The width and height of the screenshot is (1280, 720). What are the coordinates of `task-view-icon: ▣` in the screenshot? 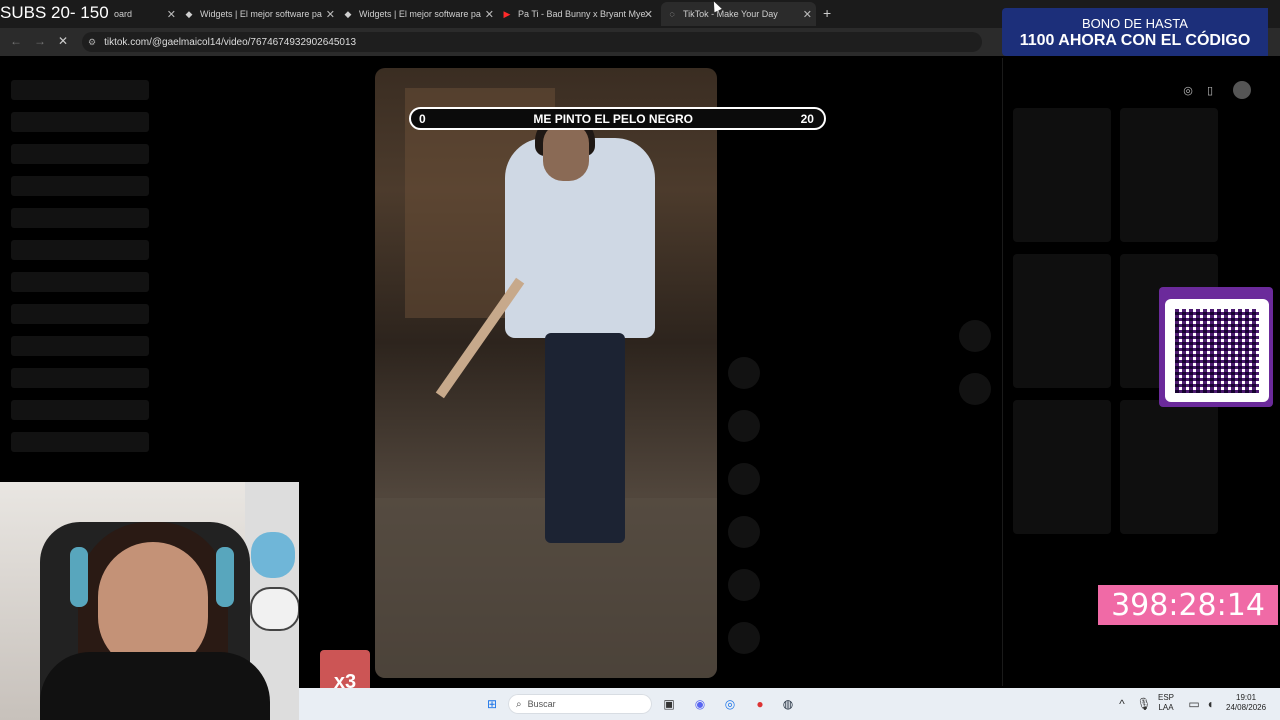 It's located at (669, 704).